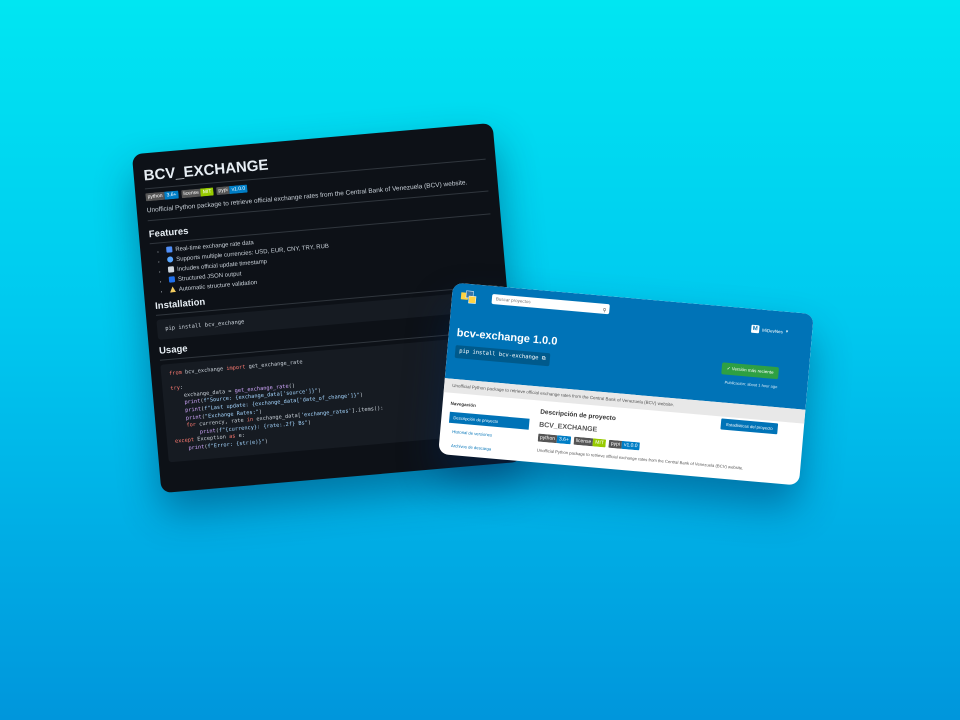  What do you see at coordinates (507, 337) in the screenshot?
I see `package-title: bcv-exchange 1.0.0` at bounding box center [507, 337].